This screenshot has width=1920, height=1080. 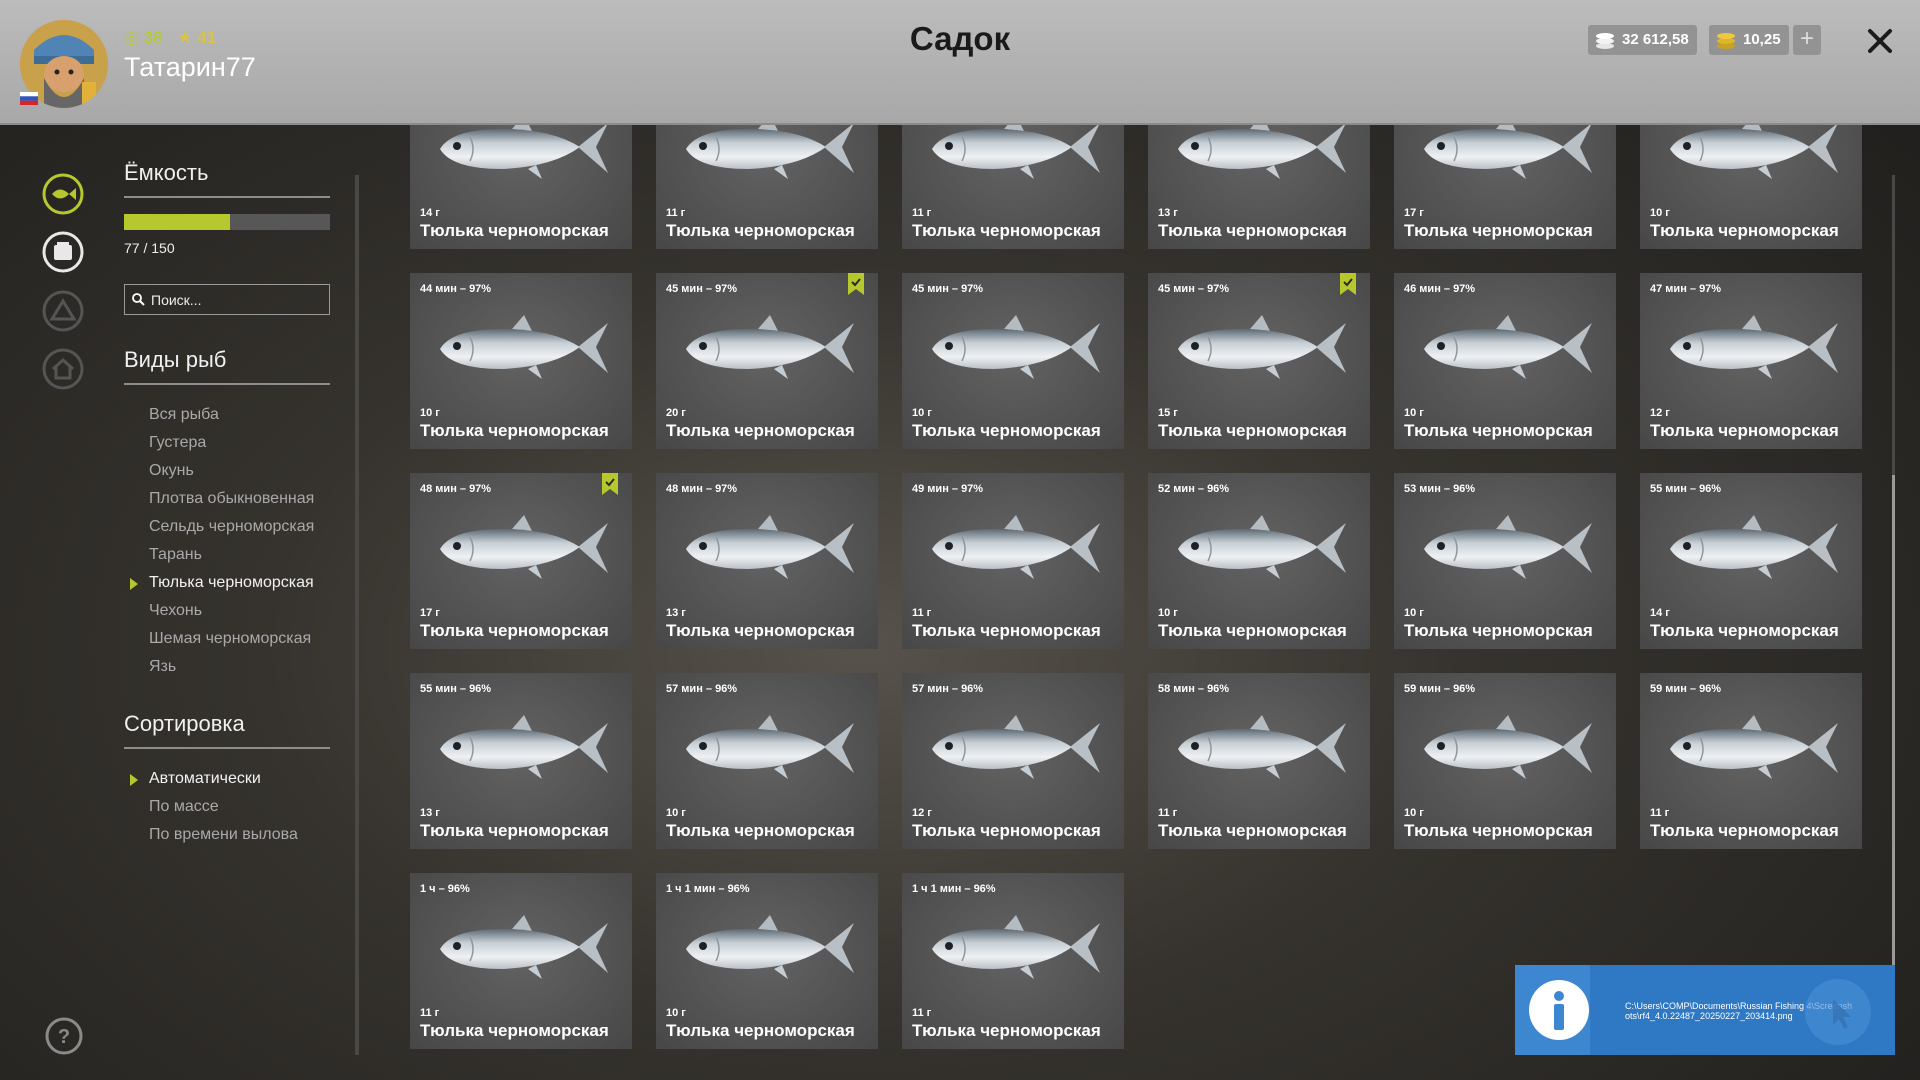 I want to click on fish-card: 44 мин – 97% 10 г Тюлька черноморская, so click(x=521, y=361).